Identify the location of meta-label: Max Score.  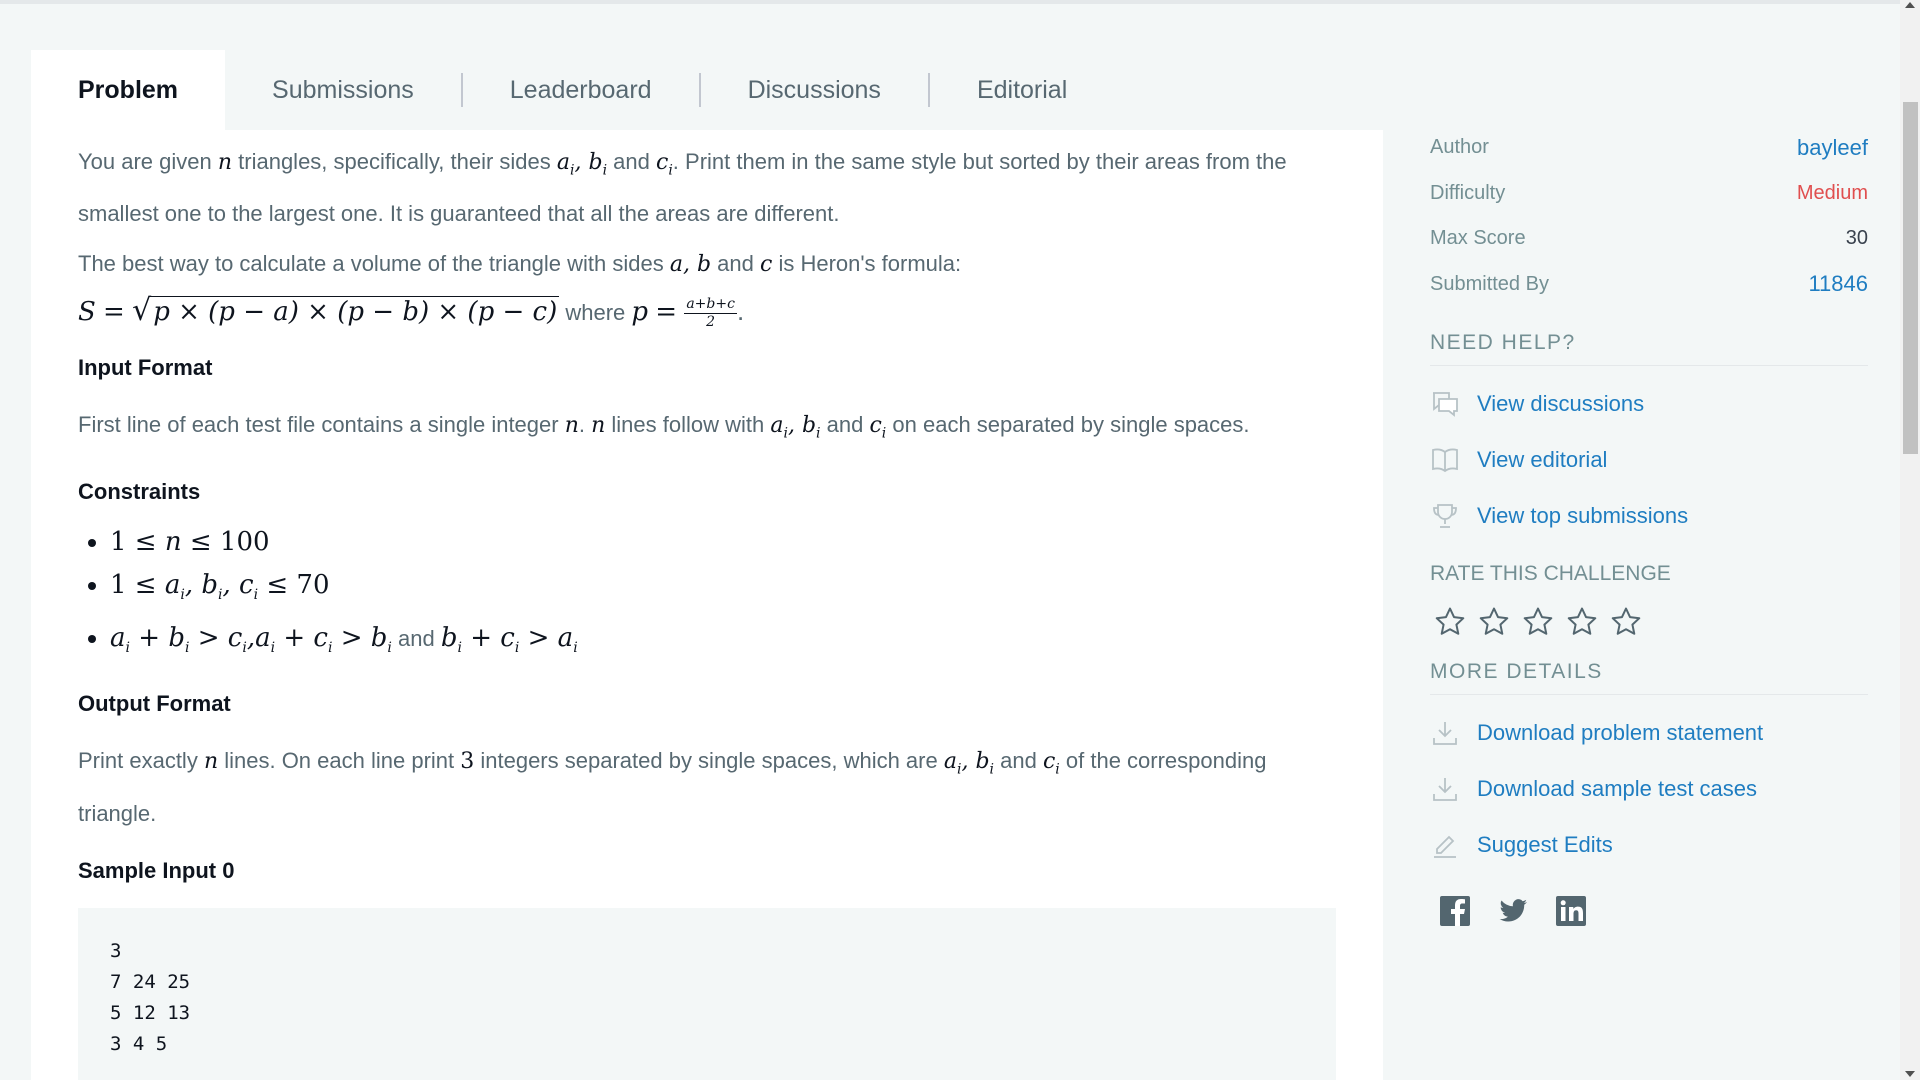
(1478, 238).